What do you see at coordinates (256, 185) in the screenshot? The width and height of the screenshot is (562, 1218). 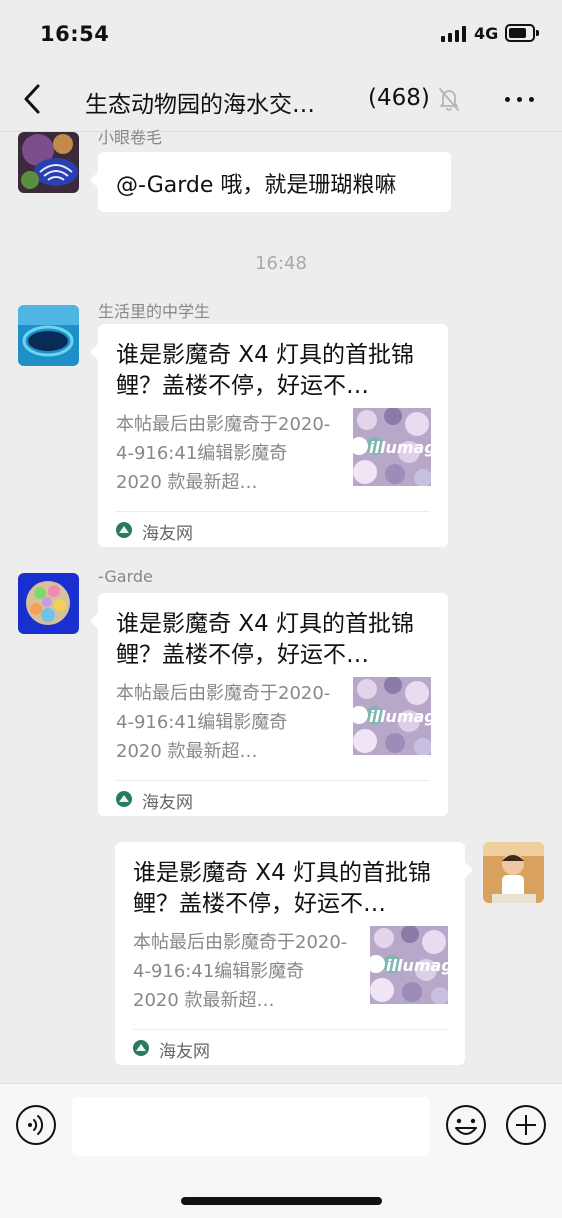 I see `message-text: @-Garde 哦，就是珊瑚粮嘛` at bounding box center [256, 185].